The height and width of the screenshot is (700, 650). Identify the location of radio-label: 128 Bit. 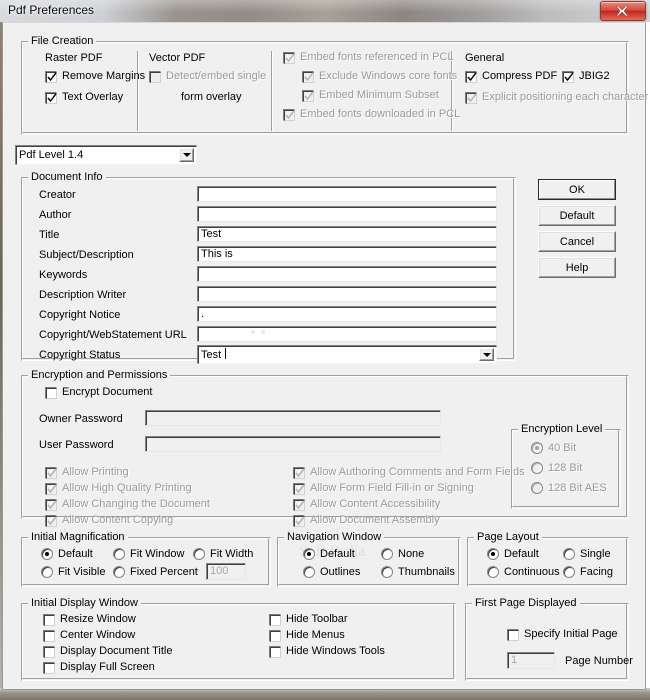
(565, 468).